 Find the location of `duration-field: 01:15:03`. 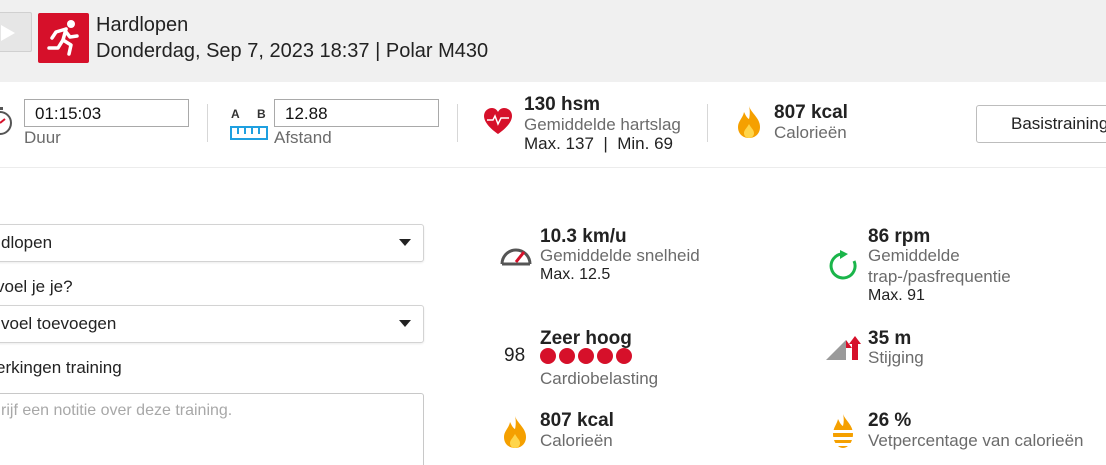

duration-field: 01:15:03 is located at coordinates (106, 113).